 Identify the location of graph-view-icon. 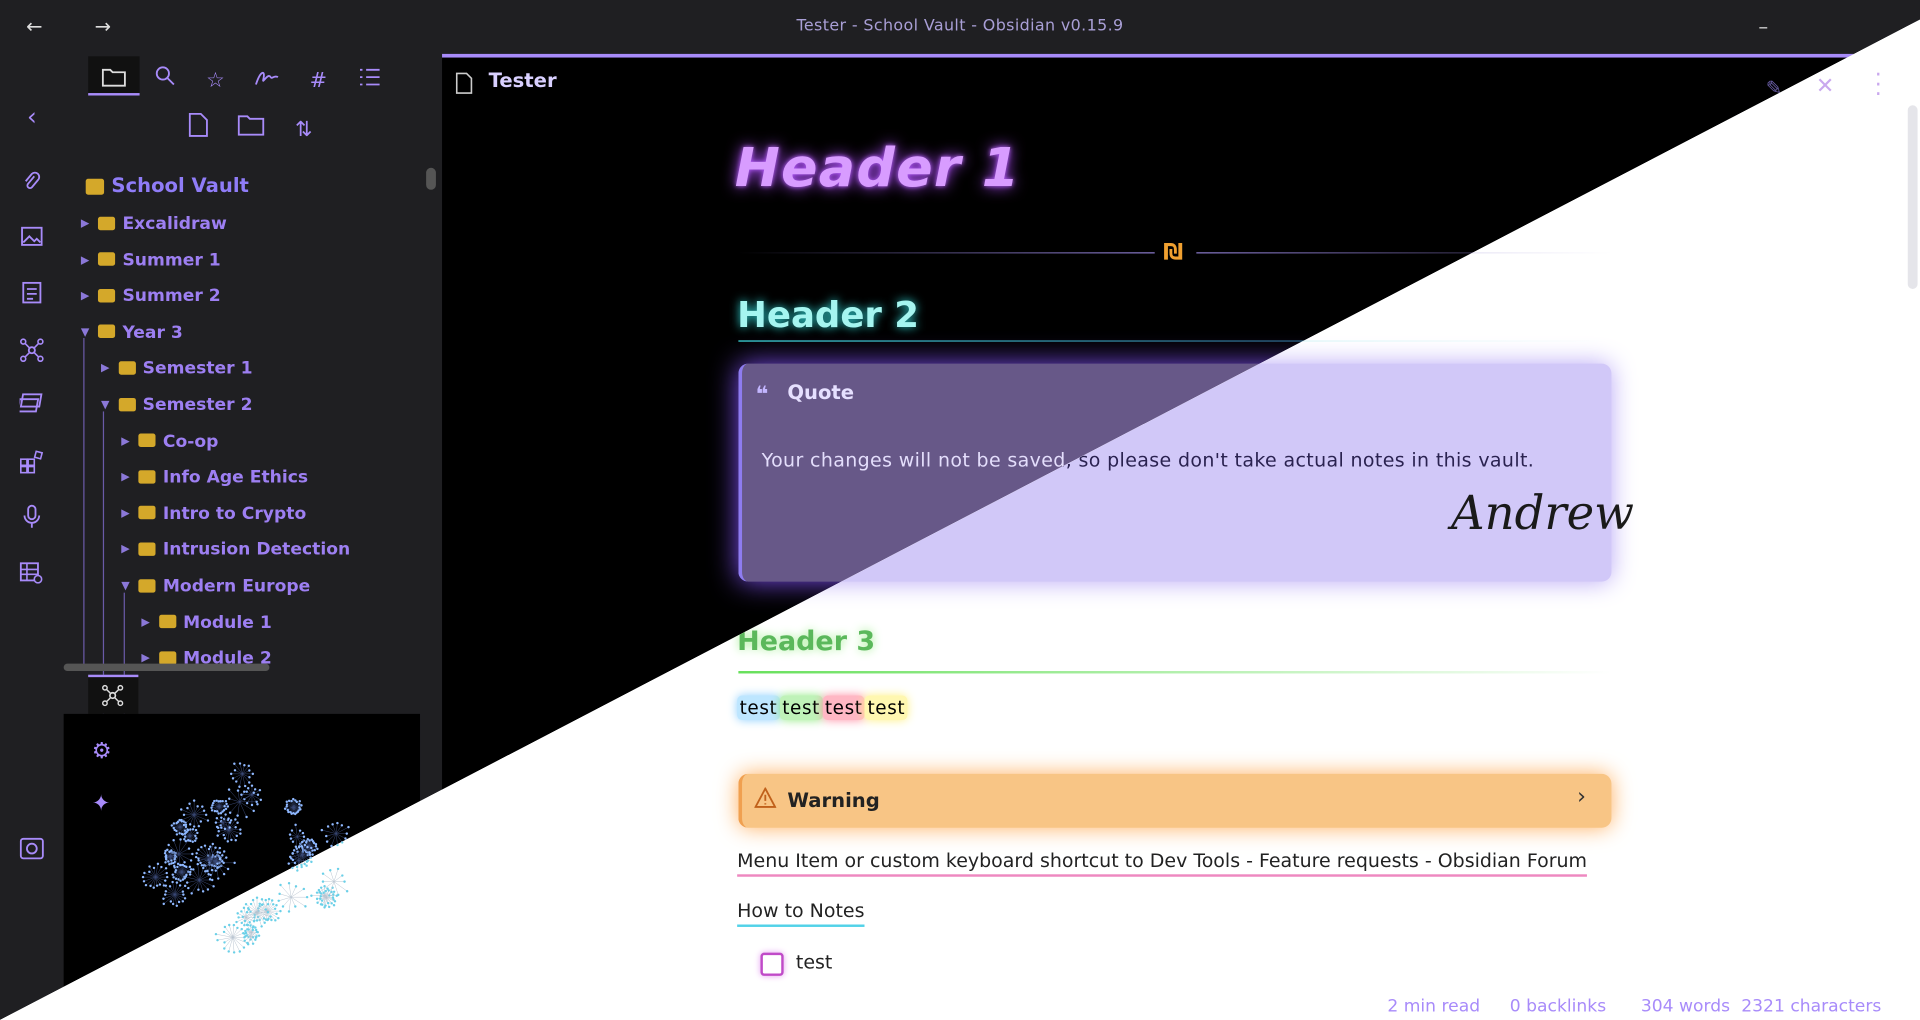
(32, 350).